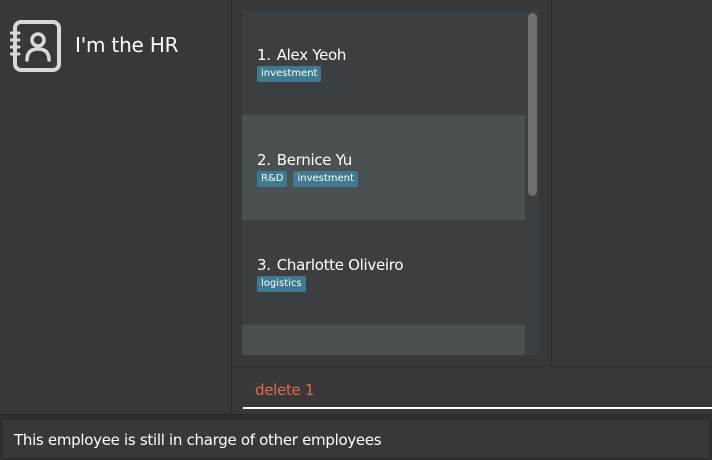  I want to click on employee-index: 1., so click(264, 55).